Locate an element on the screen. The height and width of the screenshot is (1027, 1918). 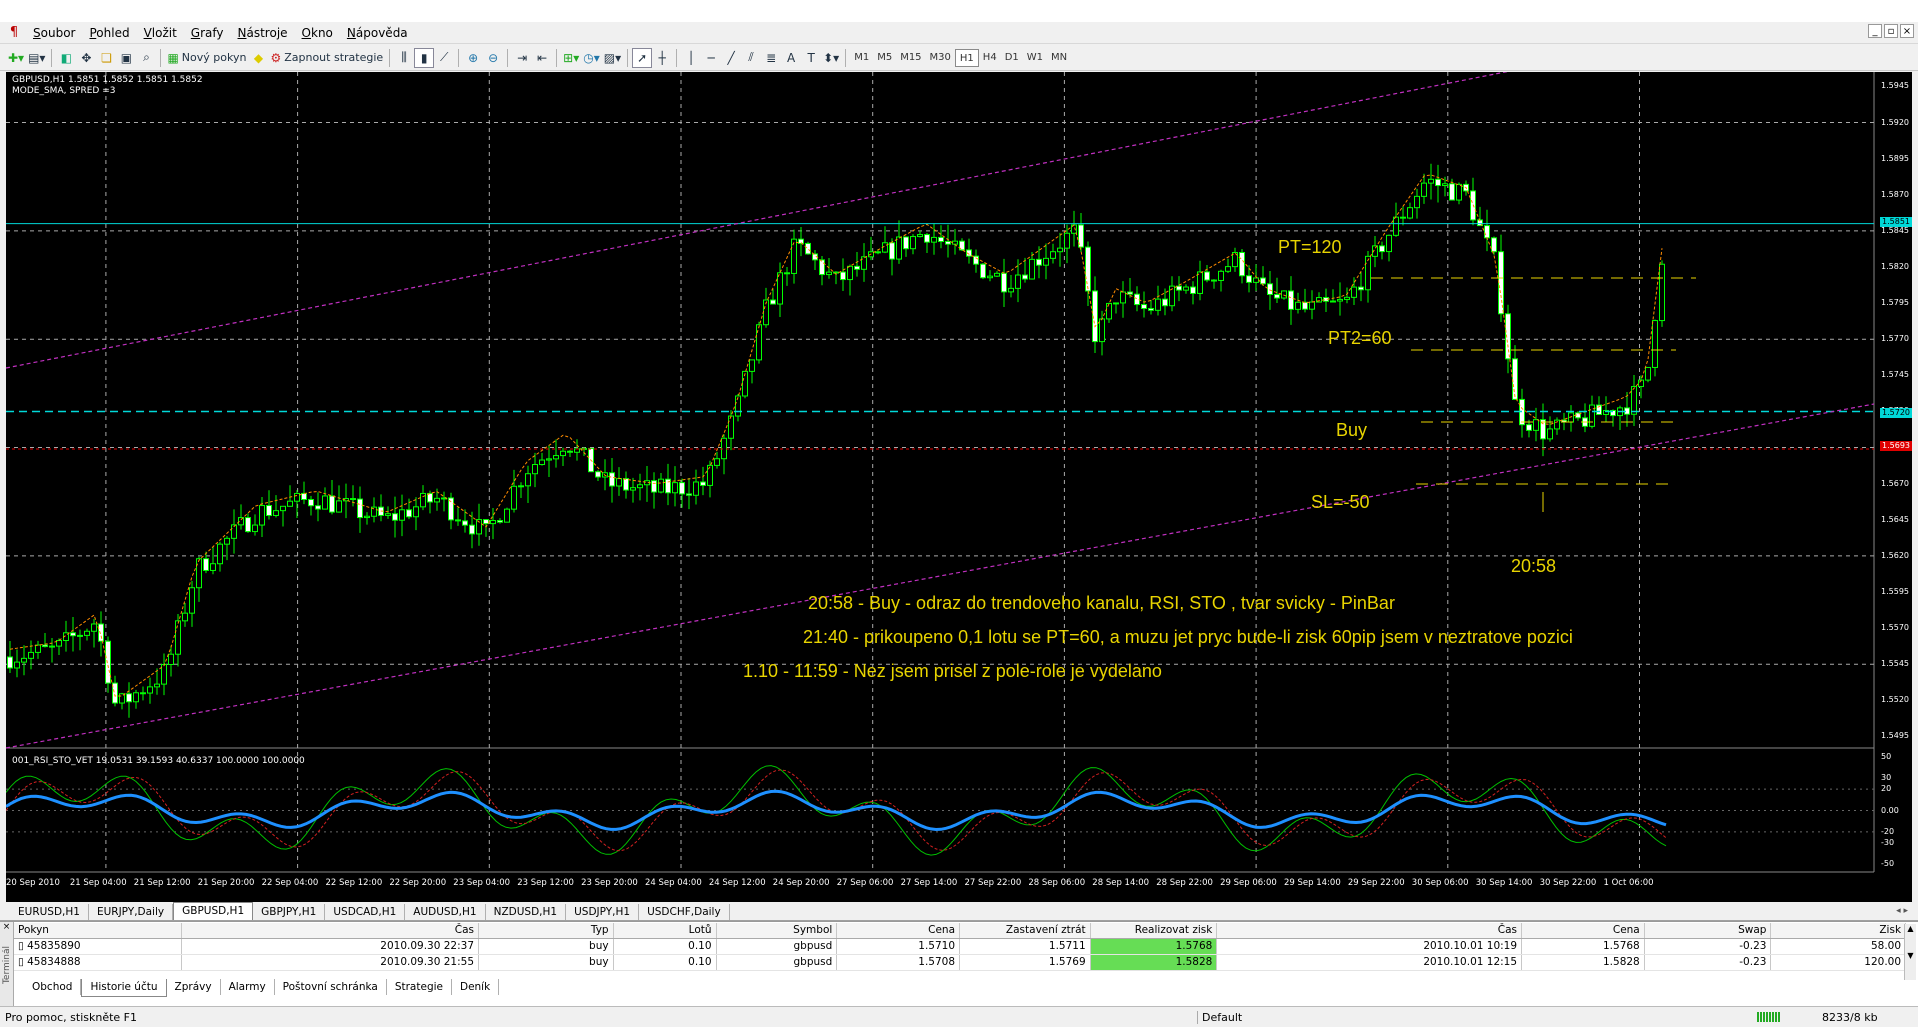
metaeditor-icon: ◆ is located at coordinates (258, 58).